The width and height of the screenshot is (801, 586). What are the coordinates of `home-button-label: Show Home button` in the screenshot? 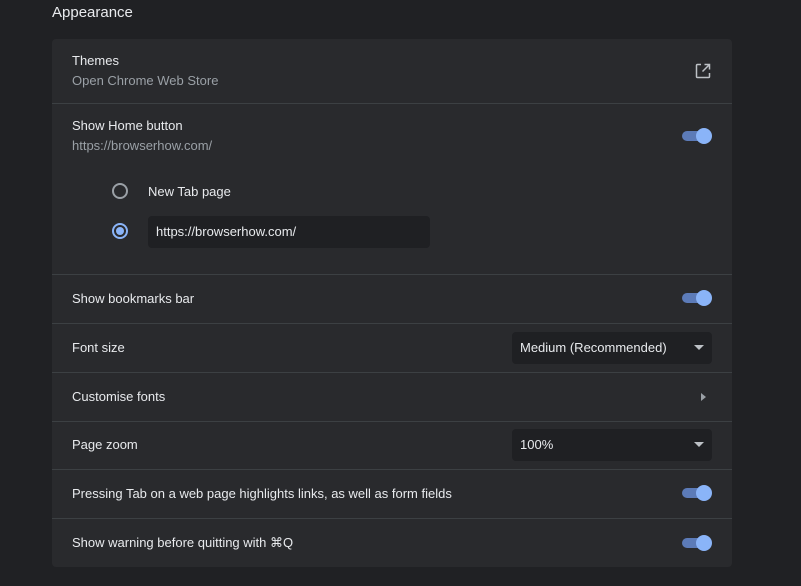 It's located at (127, 125).